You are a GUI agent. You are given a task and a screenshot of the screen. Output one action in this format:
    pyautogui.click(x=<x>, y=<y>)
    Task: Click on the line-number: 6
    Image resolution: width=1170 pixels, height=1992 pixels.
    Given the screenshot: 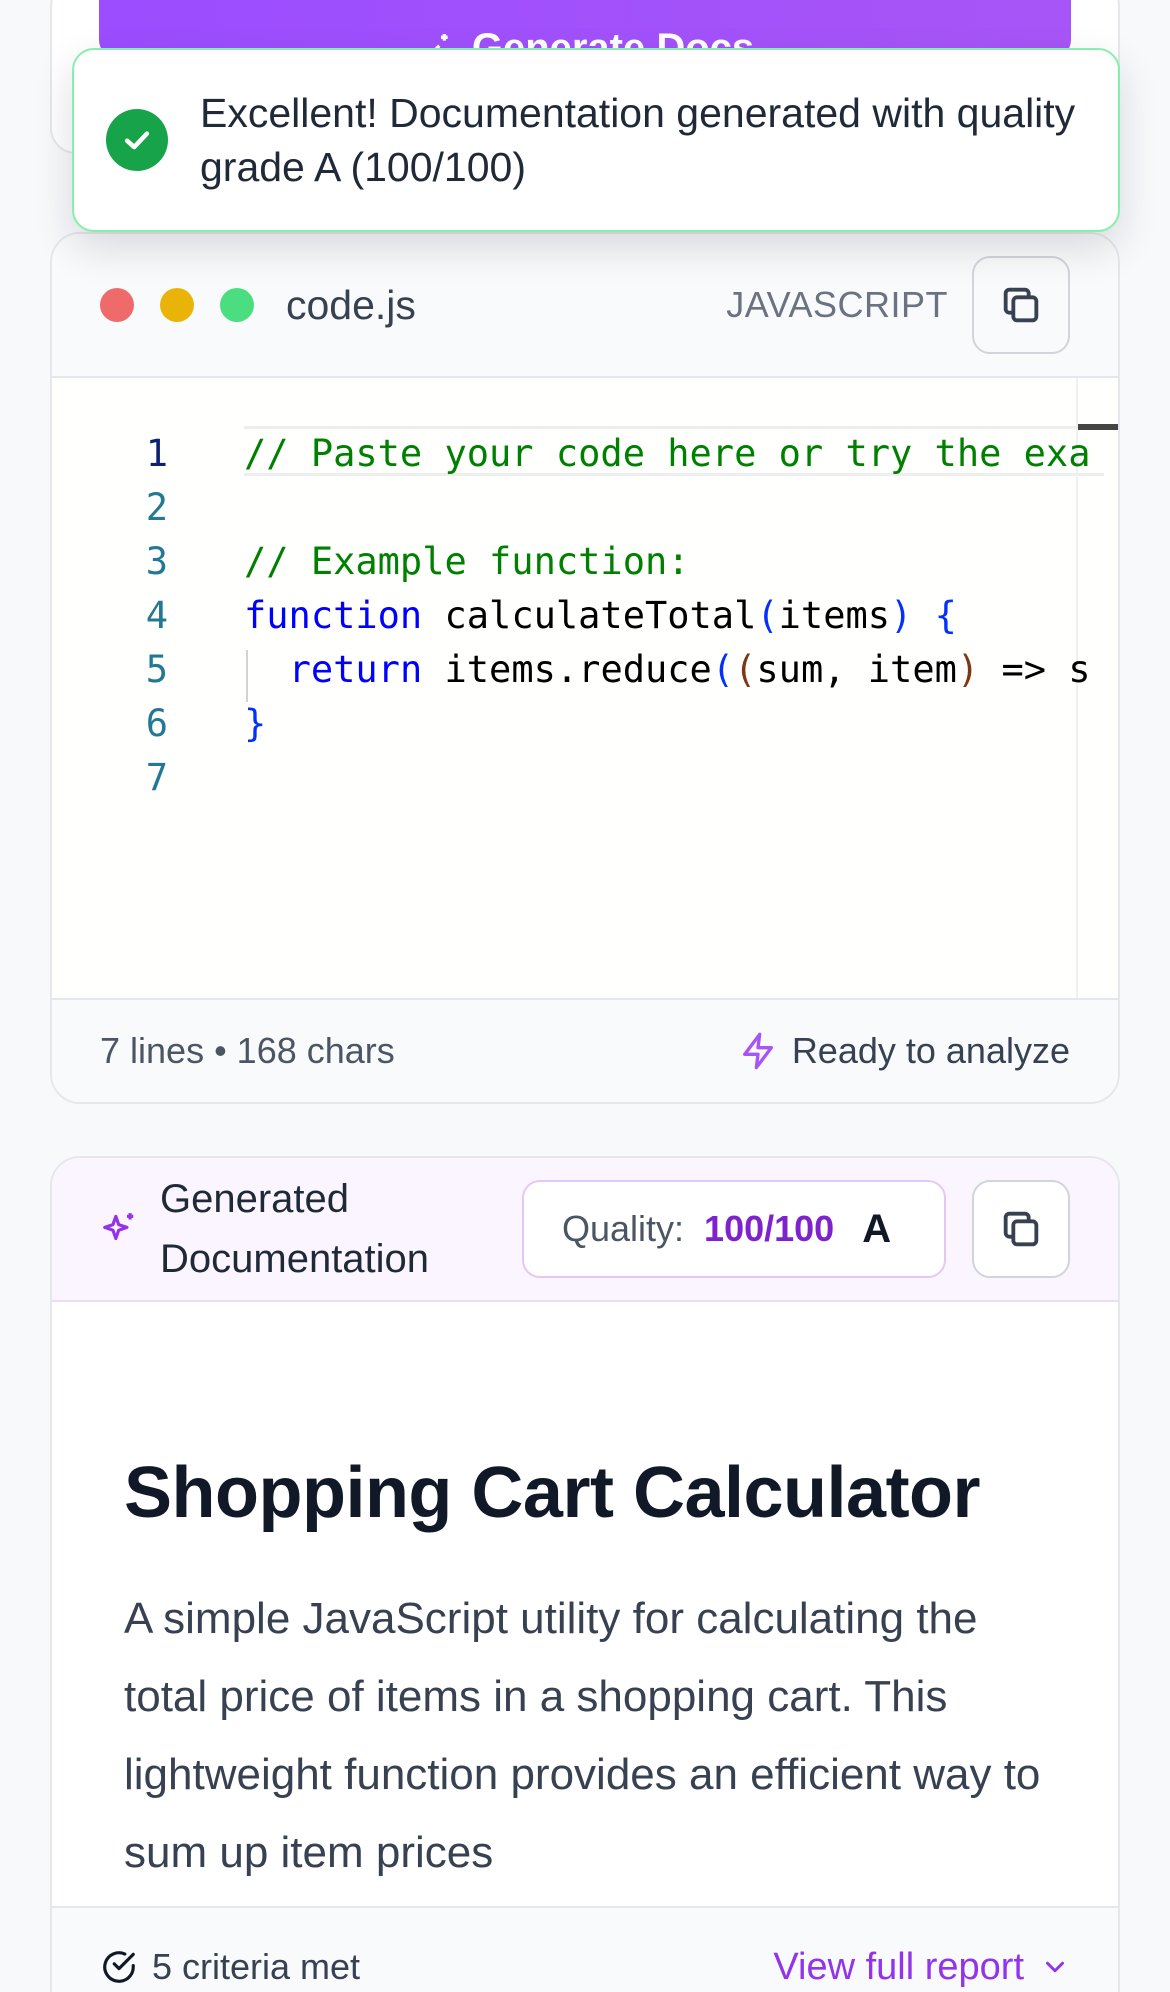 What is the action you would take?
    pyautogui.click(x=156, y=723)
    